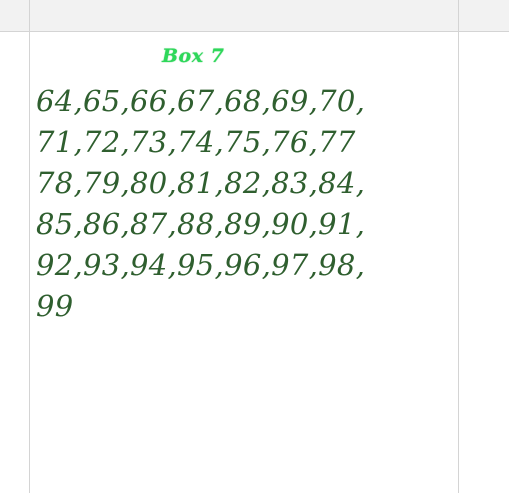  What do you see at coordinates (201, 101) in the screenshot?
I see `number-line: 64,65,66,67,68,69,70,` at bounding box center [201, 101].